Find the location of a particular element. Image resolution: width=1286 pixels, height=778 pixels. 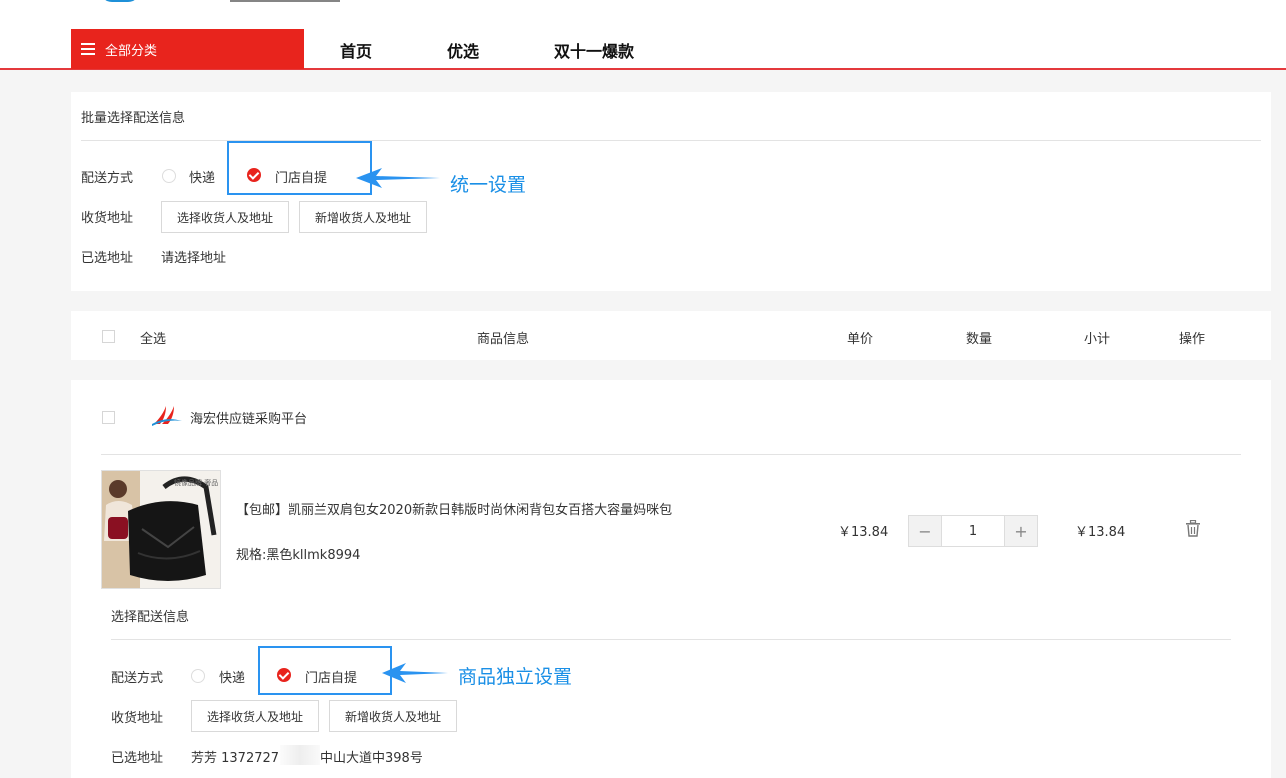

col-product-info: 商品信息 is located at coordinates (503, 339).